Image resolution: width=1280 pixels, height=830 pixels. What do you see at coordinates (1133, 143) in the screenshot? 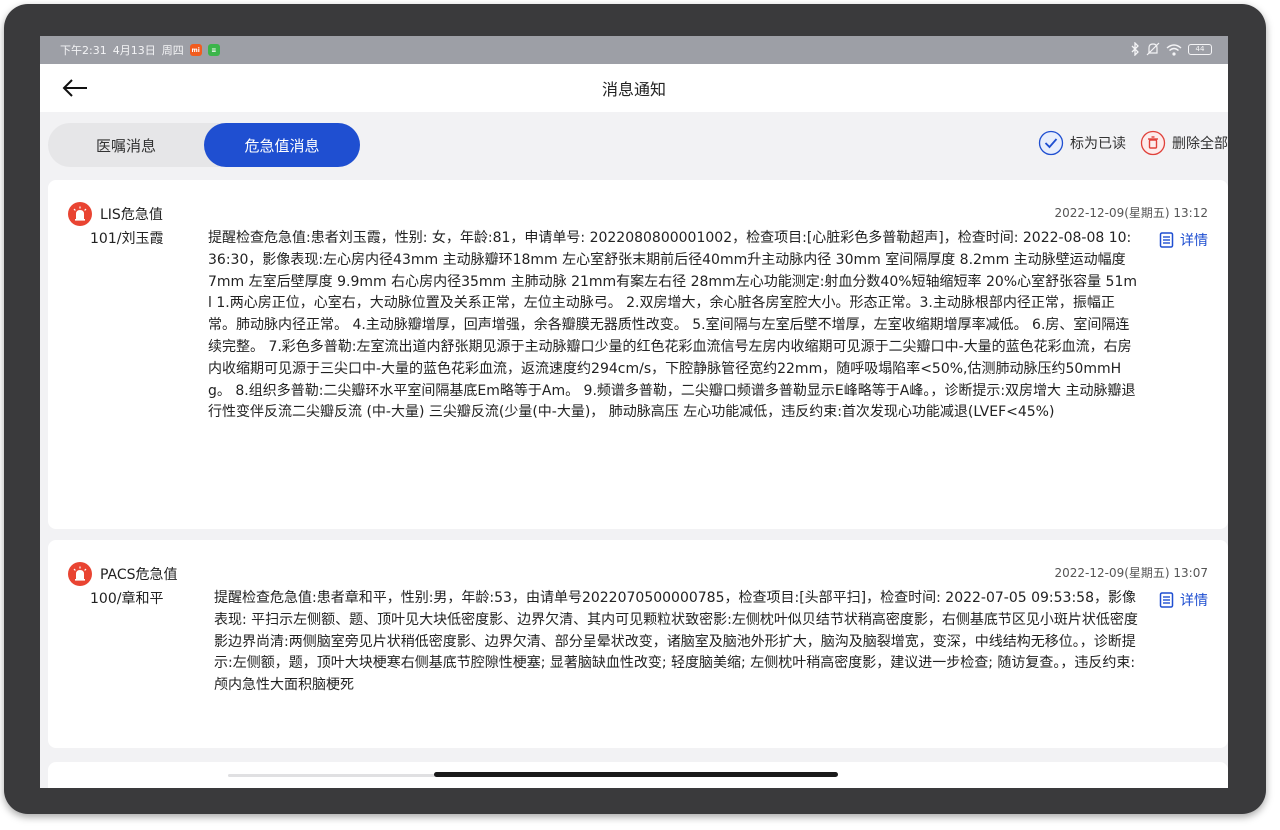
I see `bulk-actions: 标为已读 删除全部` at bounding box center [1133, 143].